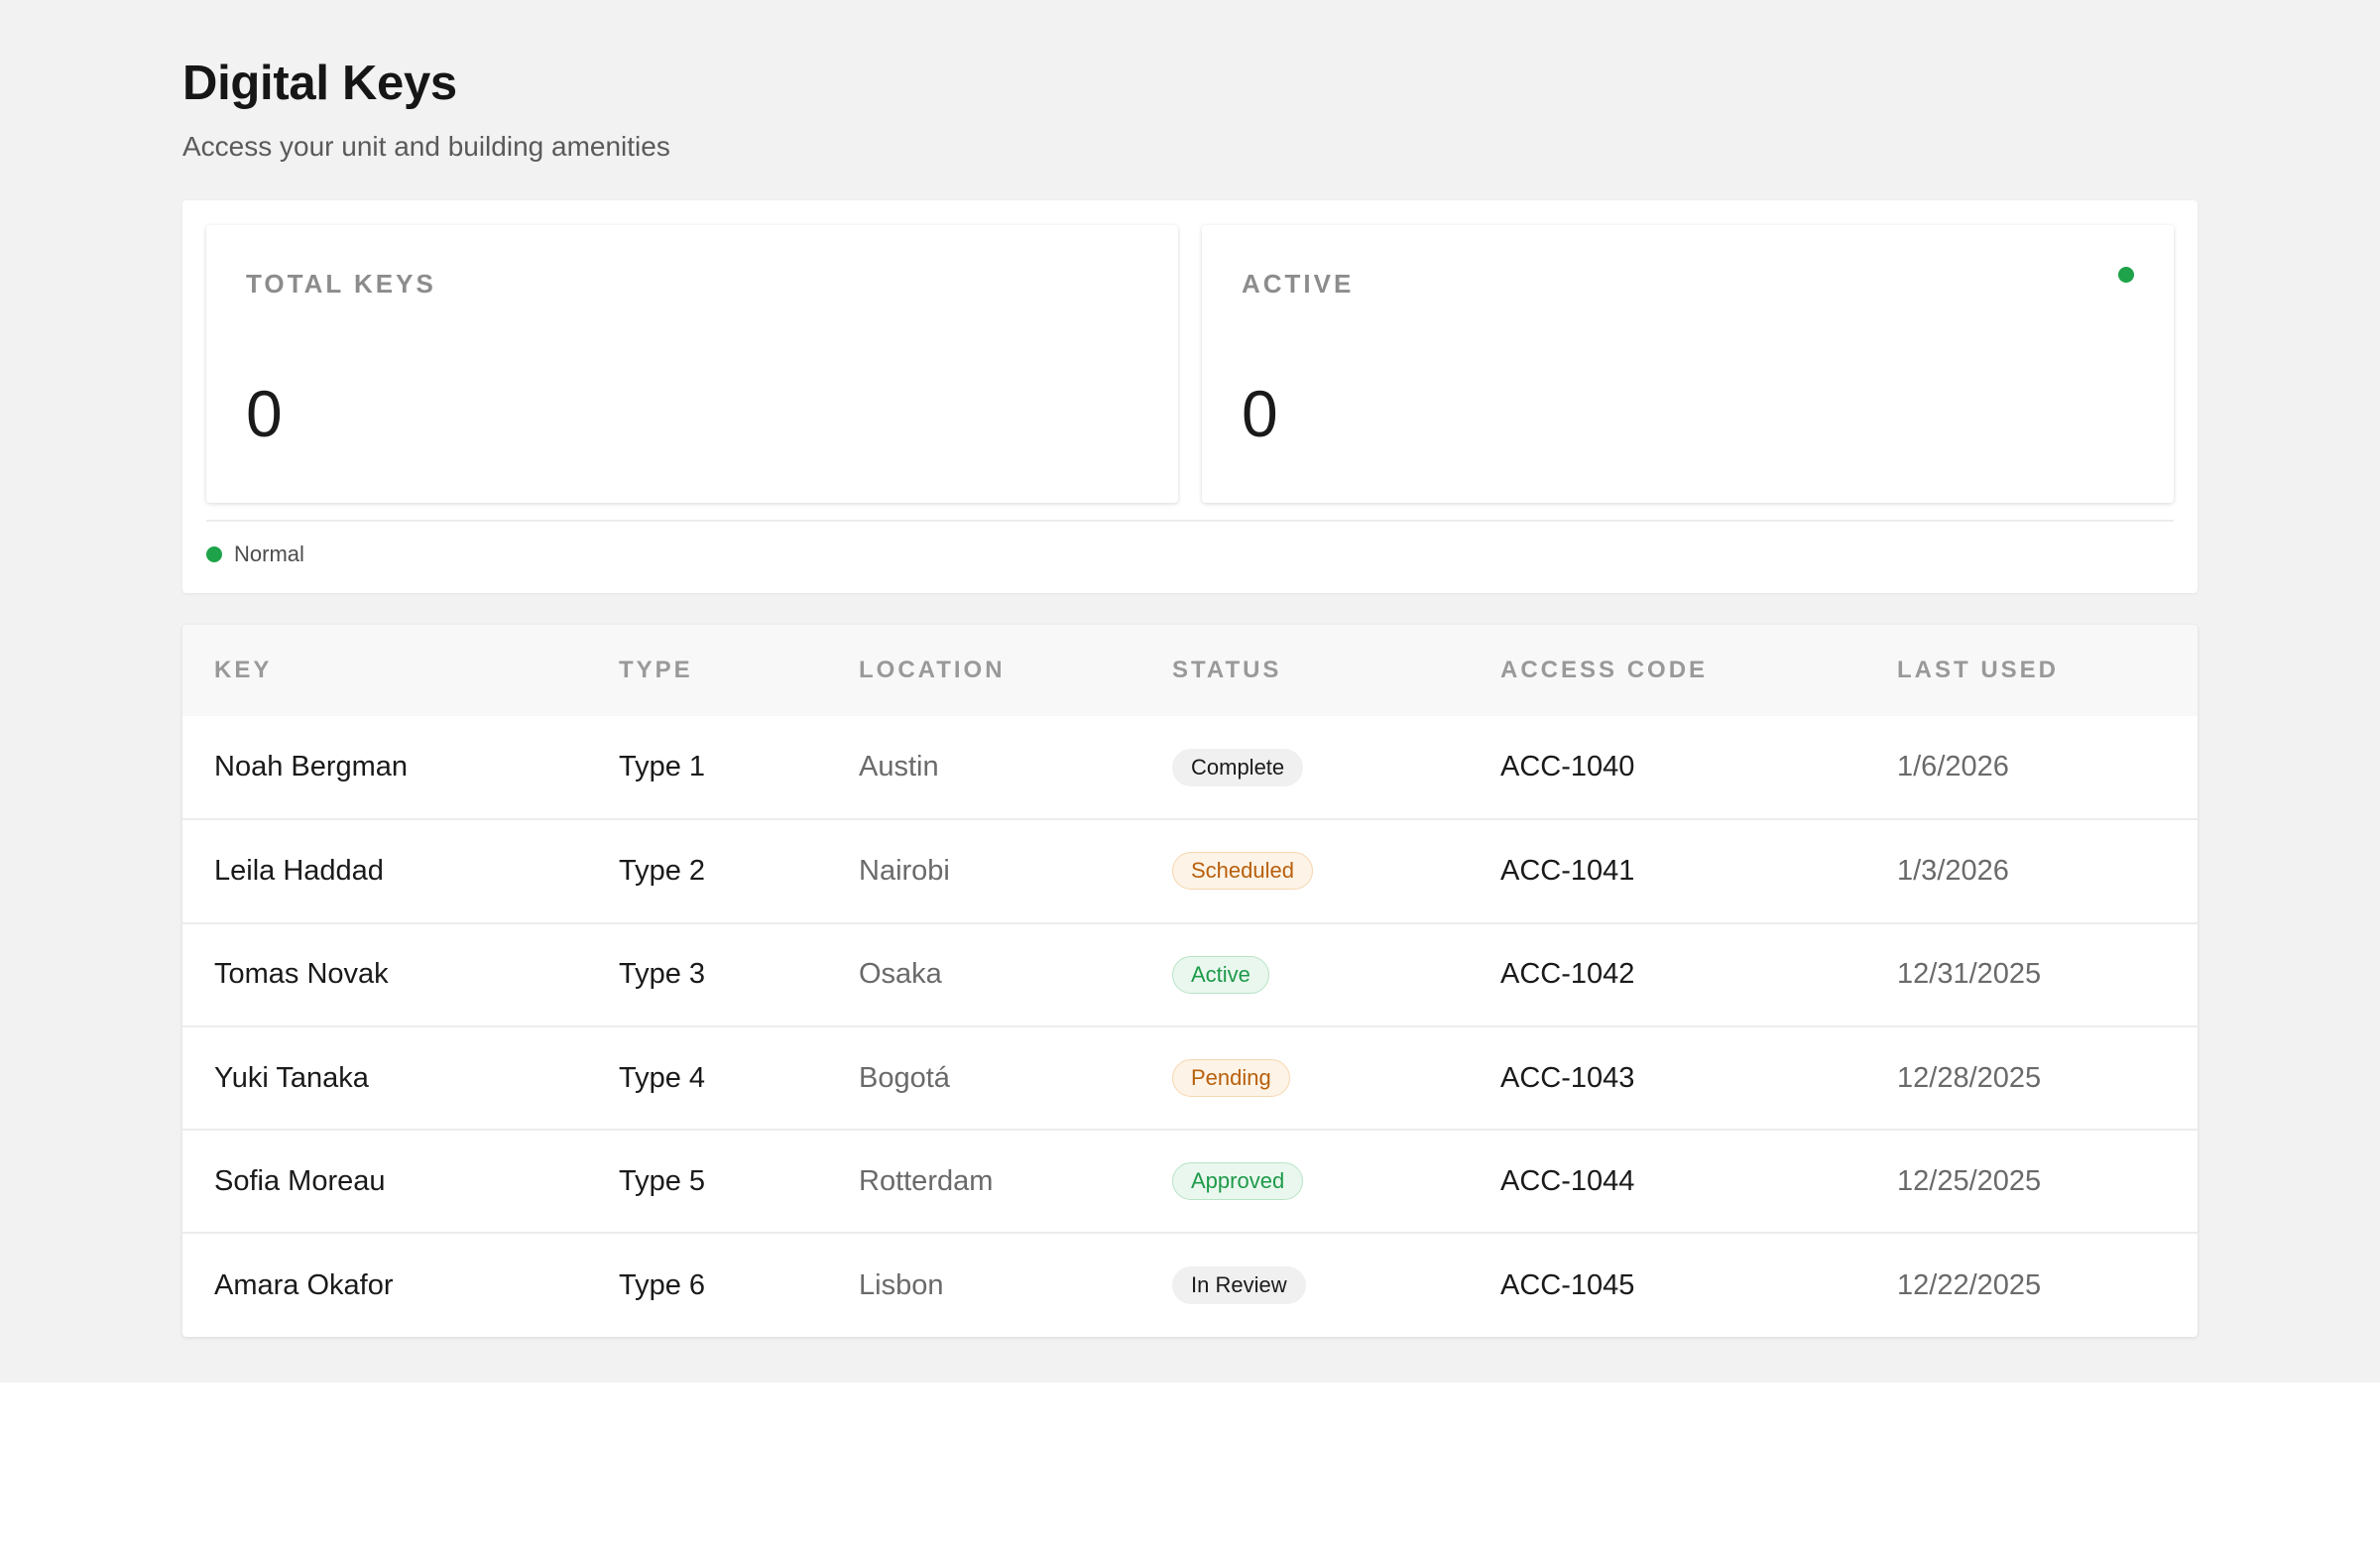 The image size is (2380, 1563). What do you see at coordinates (214, 554) in the screenshot?
I see `legend-dot-icon` at bounding box center [214, 554].